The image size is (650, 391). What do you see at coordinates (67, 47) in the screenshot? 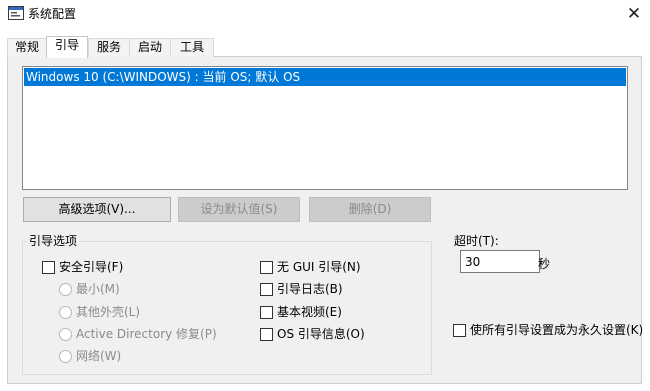
I see `tab-boot: 引导` at bounding box center [67, 47].